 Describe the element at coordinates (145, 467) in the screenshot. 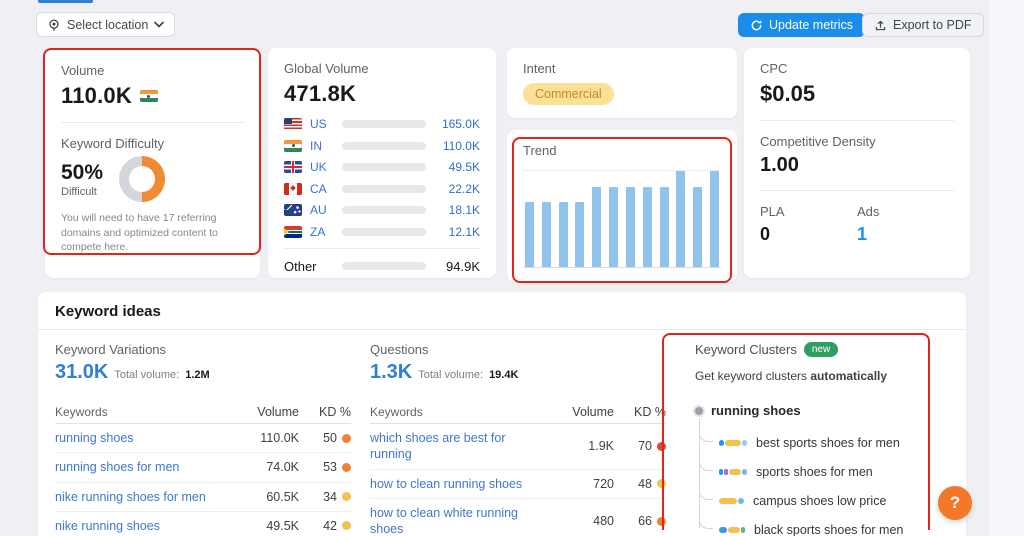

I see `keyword-link: running shoes for men` at that location.